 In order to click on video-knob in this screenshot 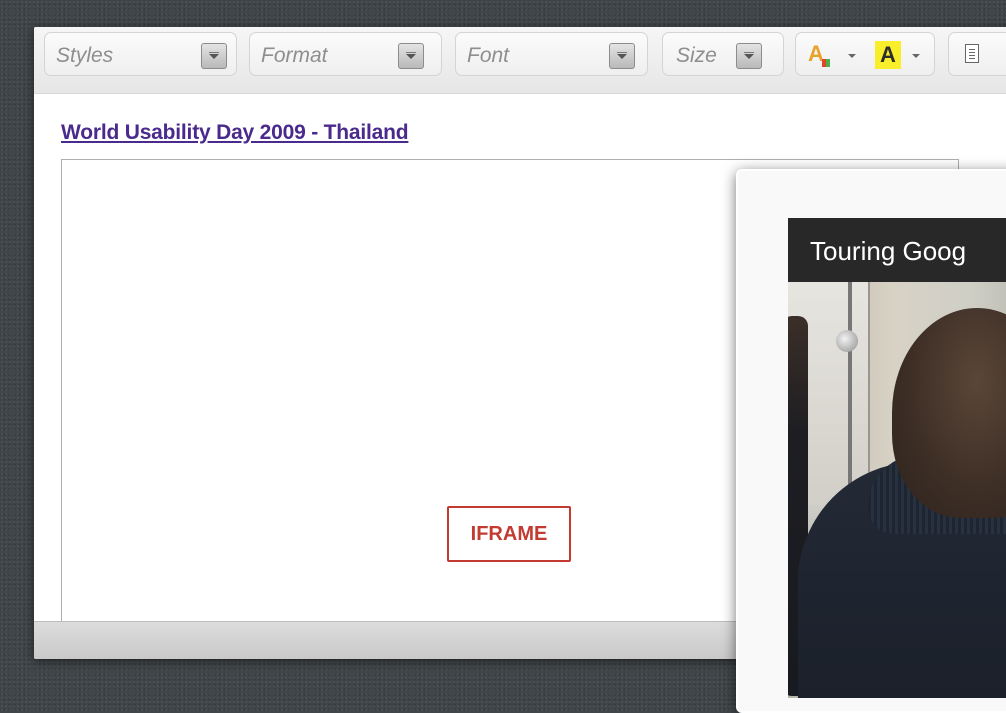, I will do `click(847, 341)`.